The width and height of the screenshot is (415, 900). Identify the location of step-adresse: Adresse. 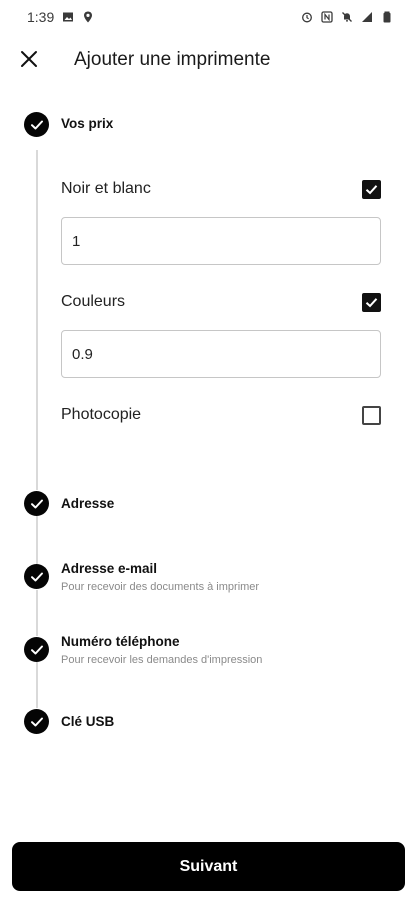
(69, 503).